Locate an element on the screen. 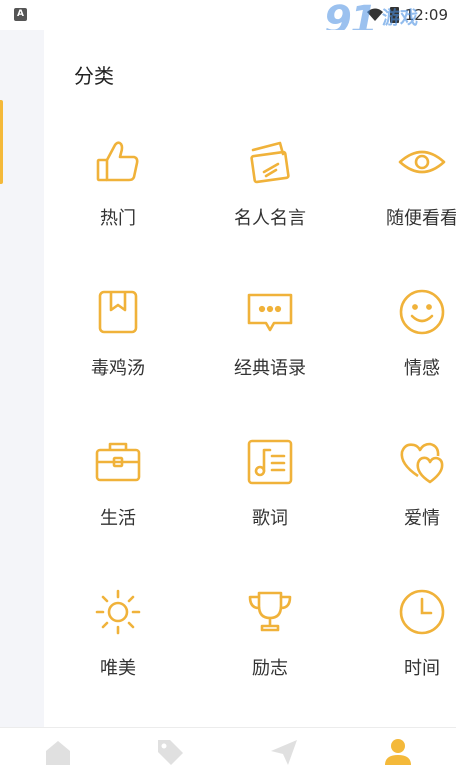  clock-icon is located at coordinates (422, 612).